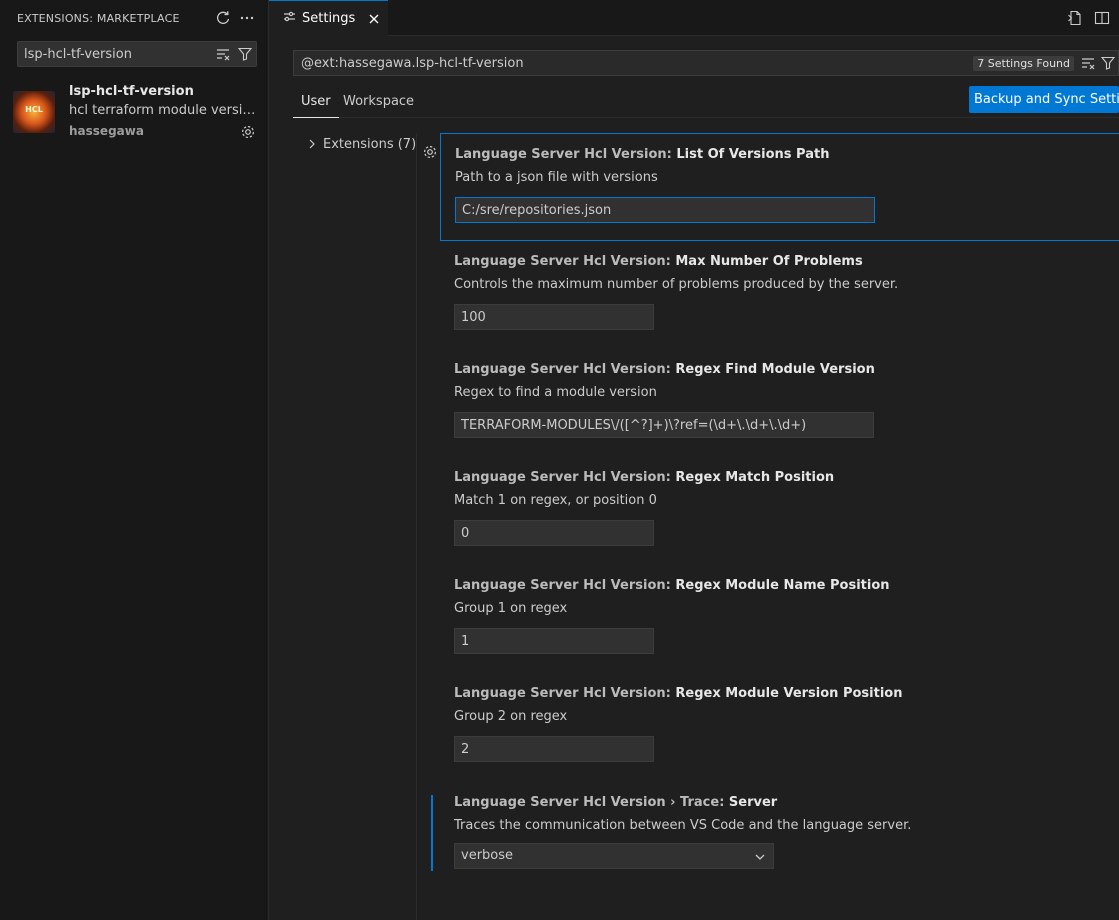 This screenshot has width=1119, height=920. Describe the element at coordinates (316, 103) in the screenshot. I see `tab-user: User` at that location.